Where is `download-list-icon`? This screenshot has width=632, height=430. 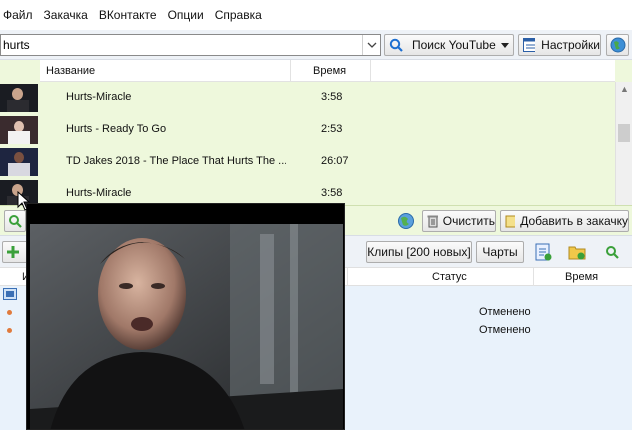
download-list-icon is located at coordinates (543, 252).